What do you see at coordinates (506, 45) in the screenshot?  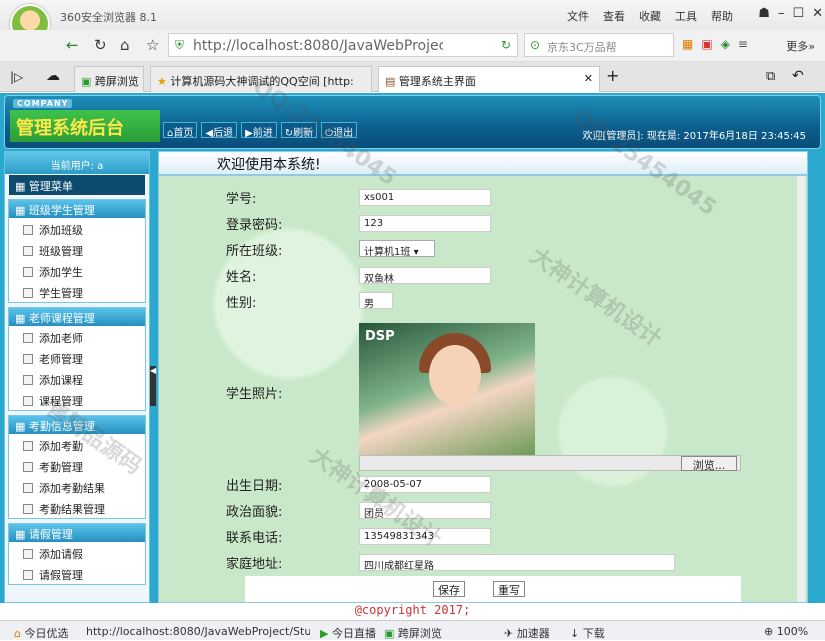 I see `refresh-icon: ↻` at bounding box center [506, 45].